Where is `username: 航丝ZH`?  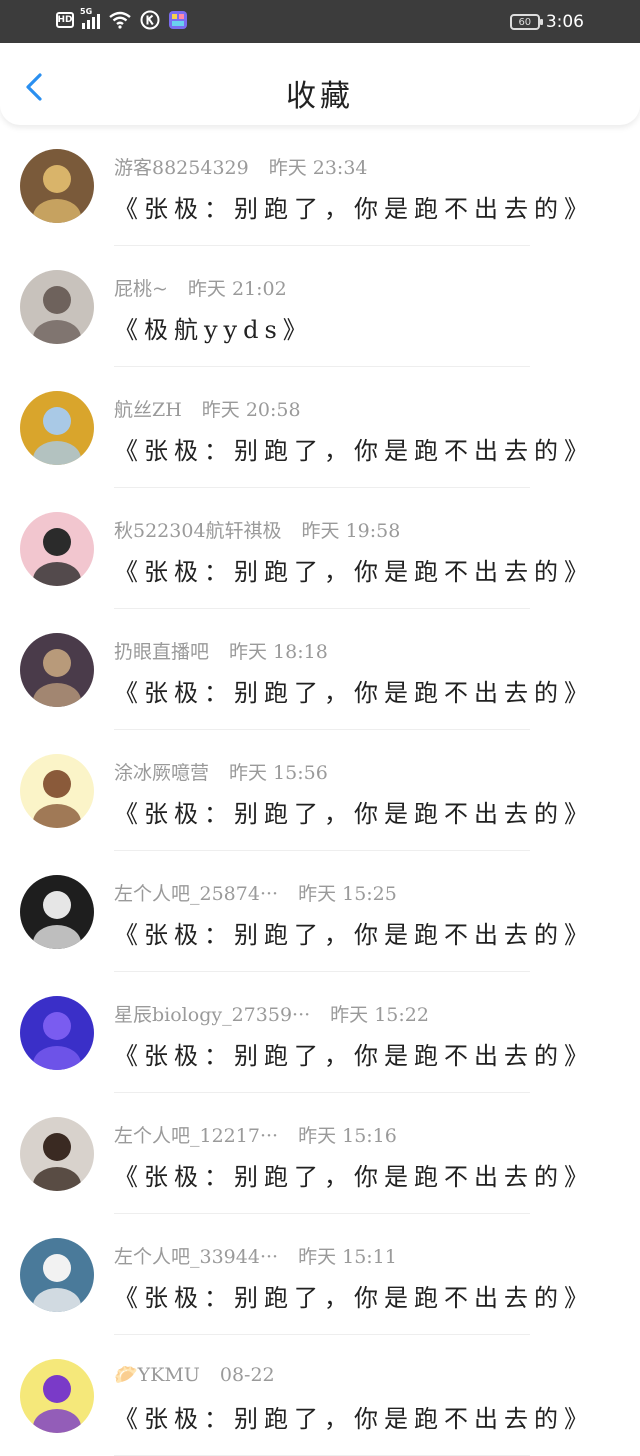
username: 航丝ZH is located at coordinates (148, 410).